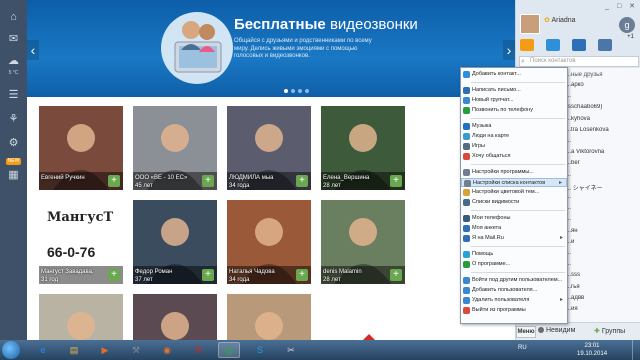 Image resolution: width=640 pixels, height=360 pixels. What do you see at coordinates (527, 45) in the screenshot?
I see `mail-social-icon` at bounding box center [527, 45].